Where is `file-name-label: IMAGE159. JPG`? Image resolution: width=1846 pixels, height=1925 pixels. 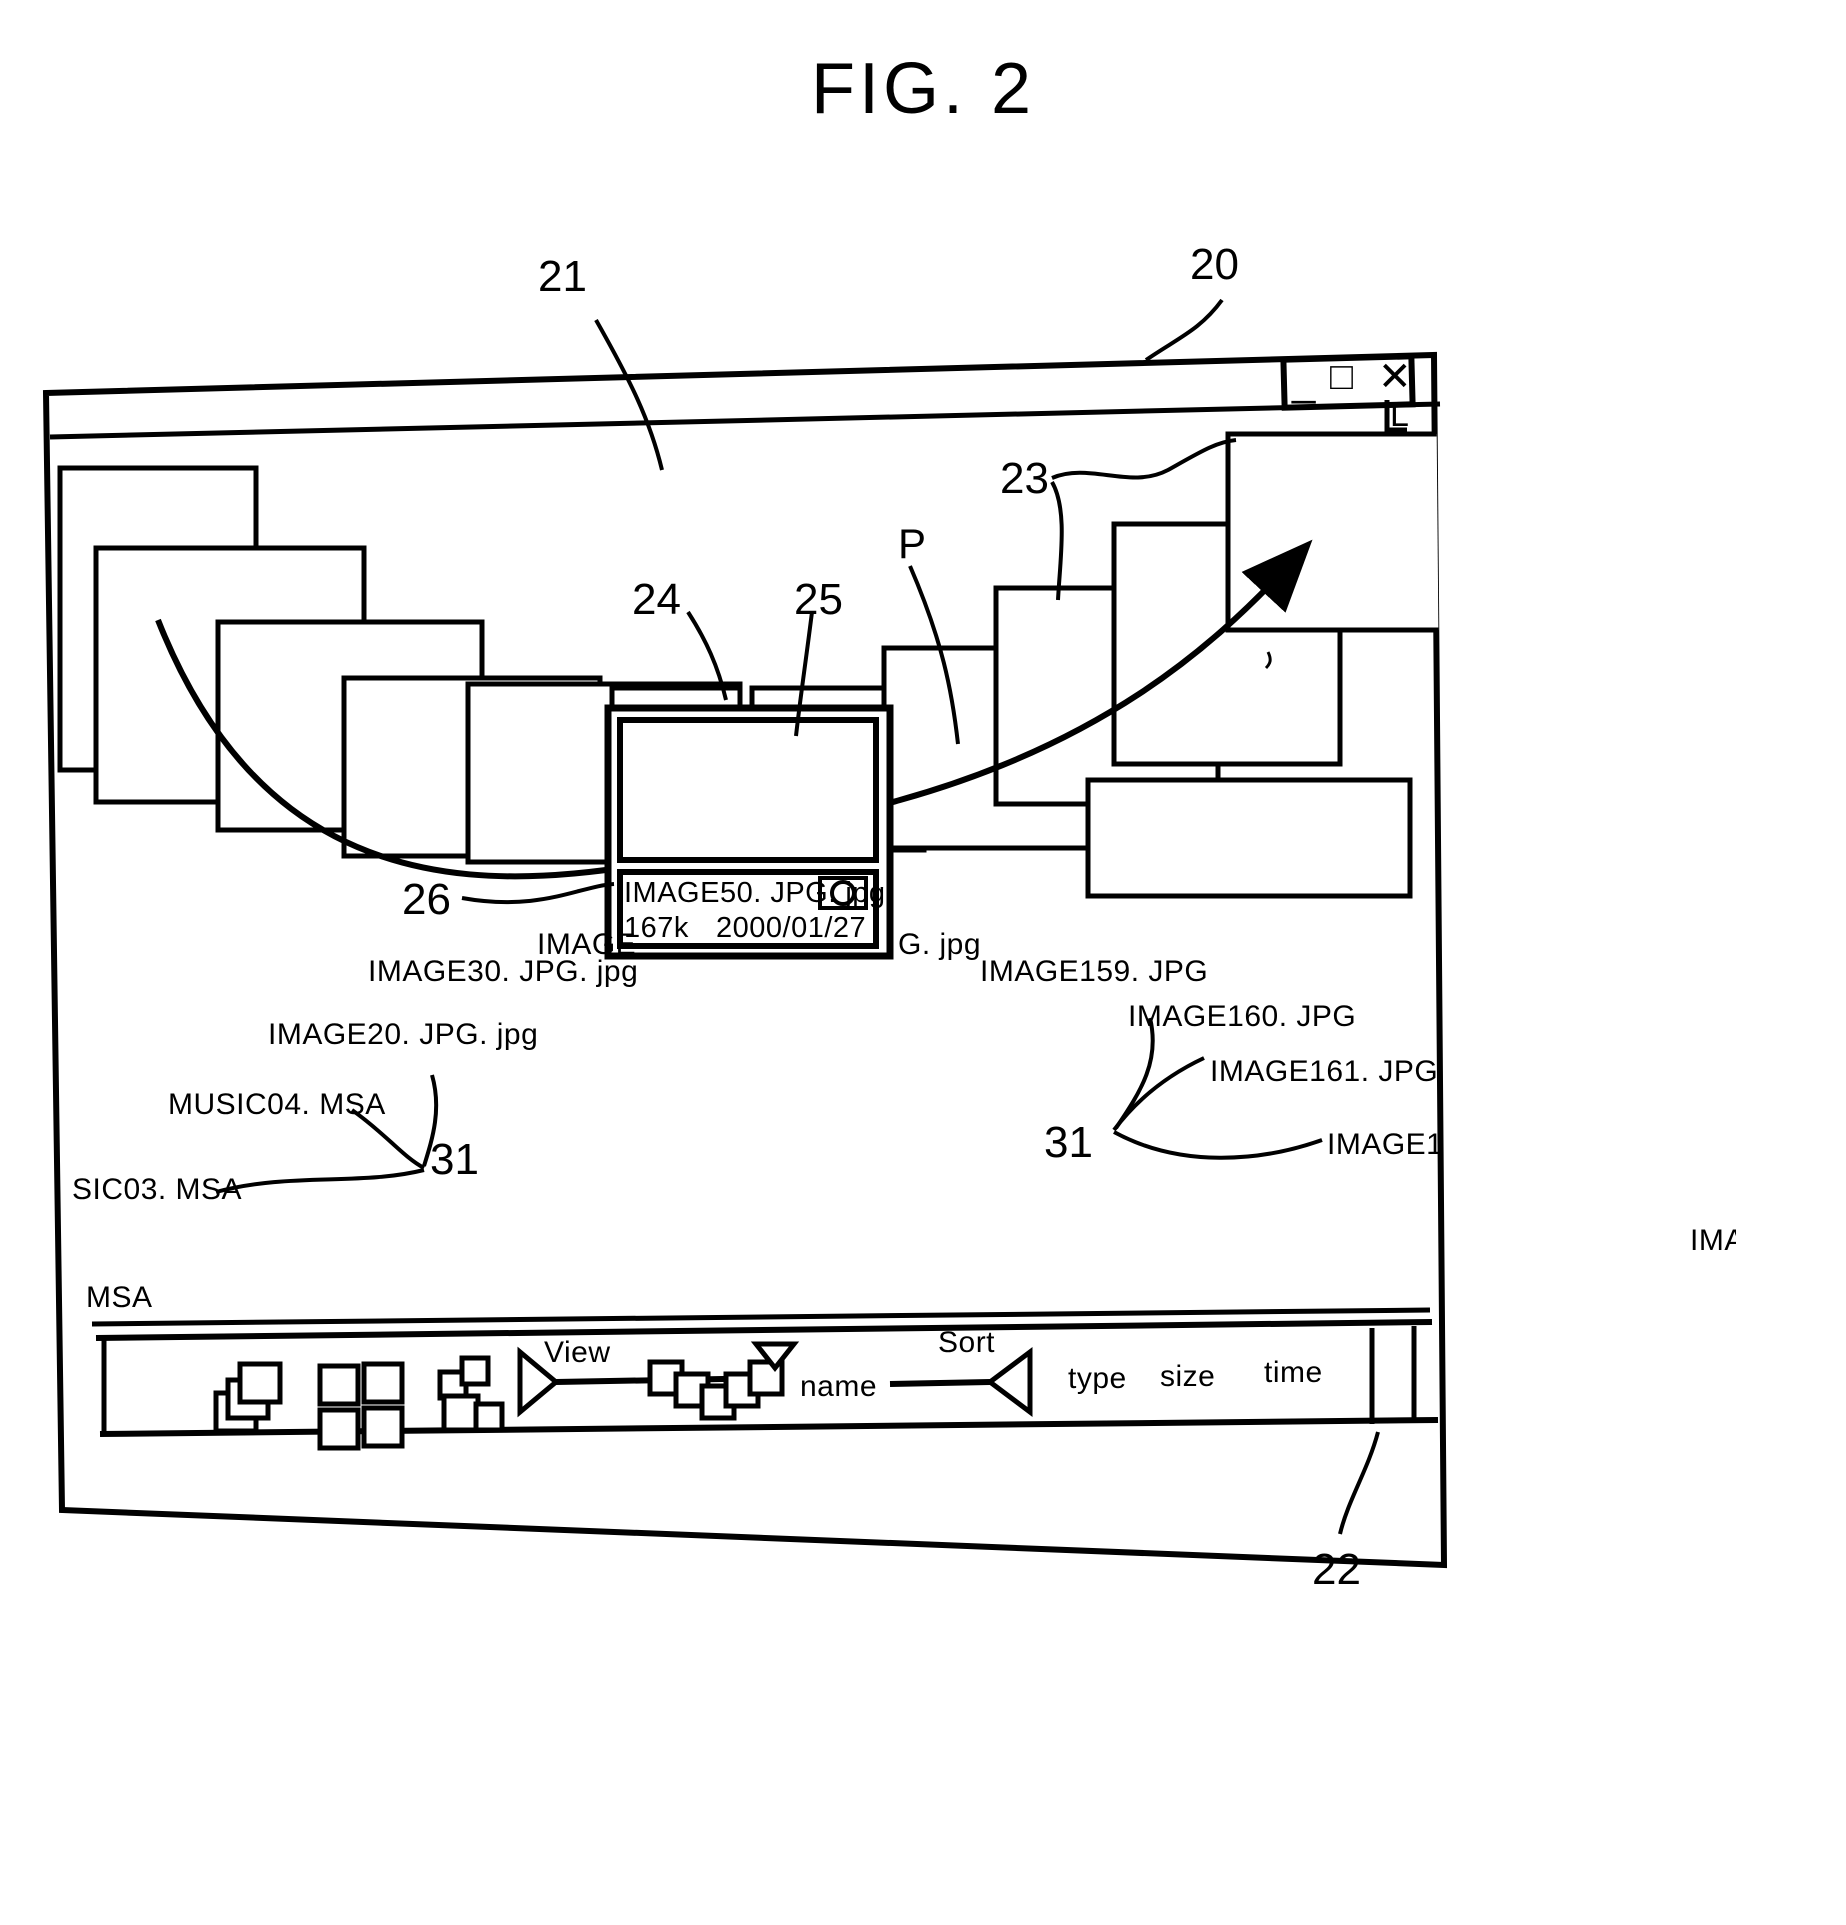 file-name-label: IMAGE159. JPG is located at coordinates (1094, 971).